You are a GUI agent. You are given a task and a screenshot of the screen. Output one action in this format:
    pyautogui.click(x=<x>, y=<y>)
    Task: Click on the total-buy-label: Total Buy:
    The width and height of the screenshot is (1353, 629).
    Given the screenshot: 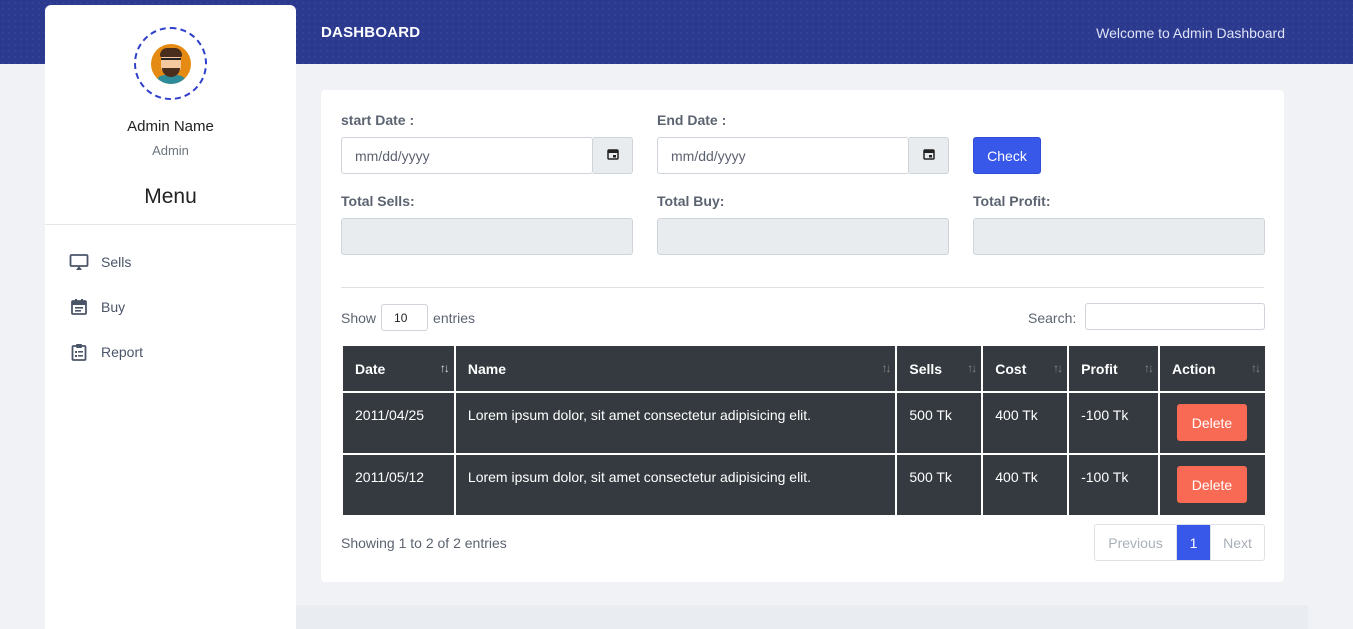 What is the action you would take?
    pyautogui.click(x=691, y=201)
    